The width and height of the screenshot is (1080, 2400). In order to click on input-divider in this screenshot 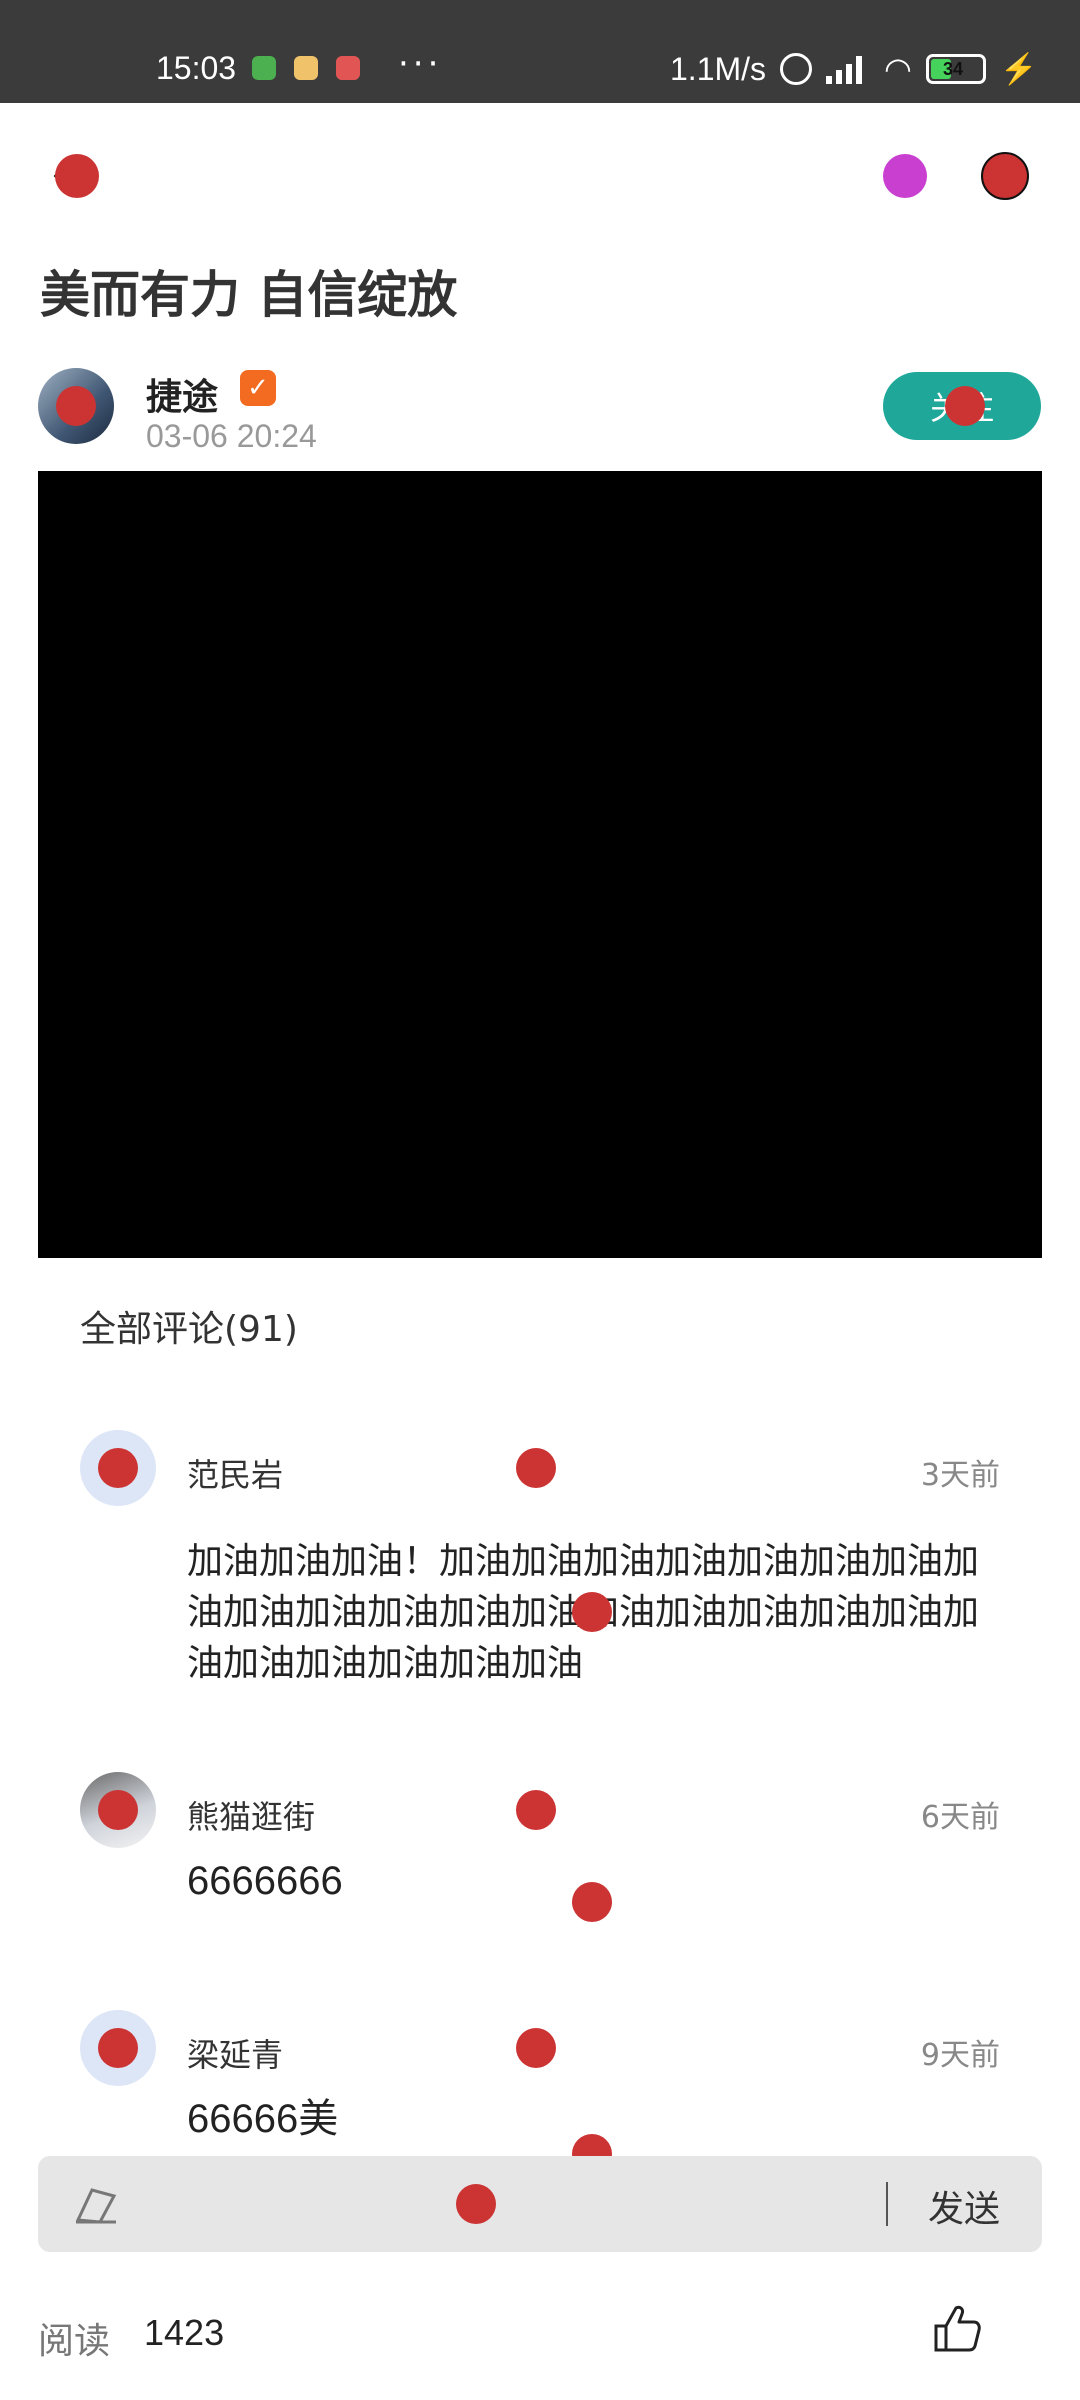, I will do `click(887, 2204)`.